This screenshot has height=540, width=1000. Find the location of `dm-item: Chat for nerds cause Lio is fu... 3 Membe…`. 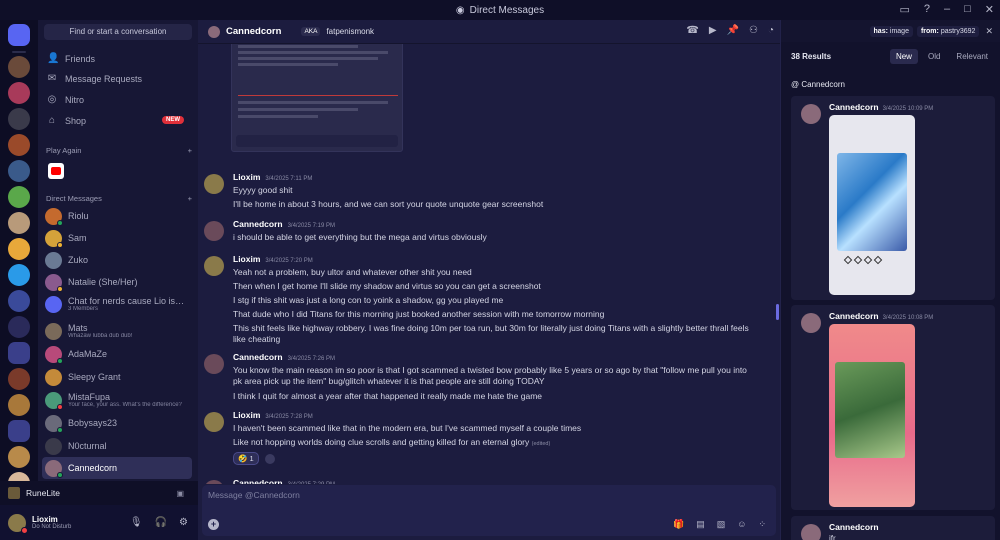

dm-item: Chat for nerds cause Lio is fu... 3 Membe… is located at coordinates (117, 304).